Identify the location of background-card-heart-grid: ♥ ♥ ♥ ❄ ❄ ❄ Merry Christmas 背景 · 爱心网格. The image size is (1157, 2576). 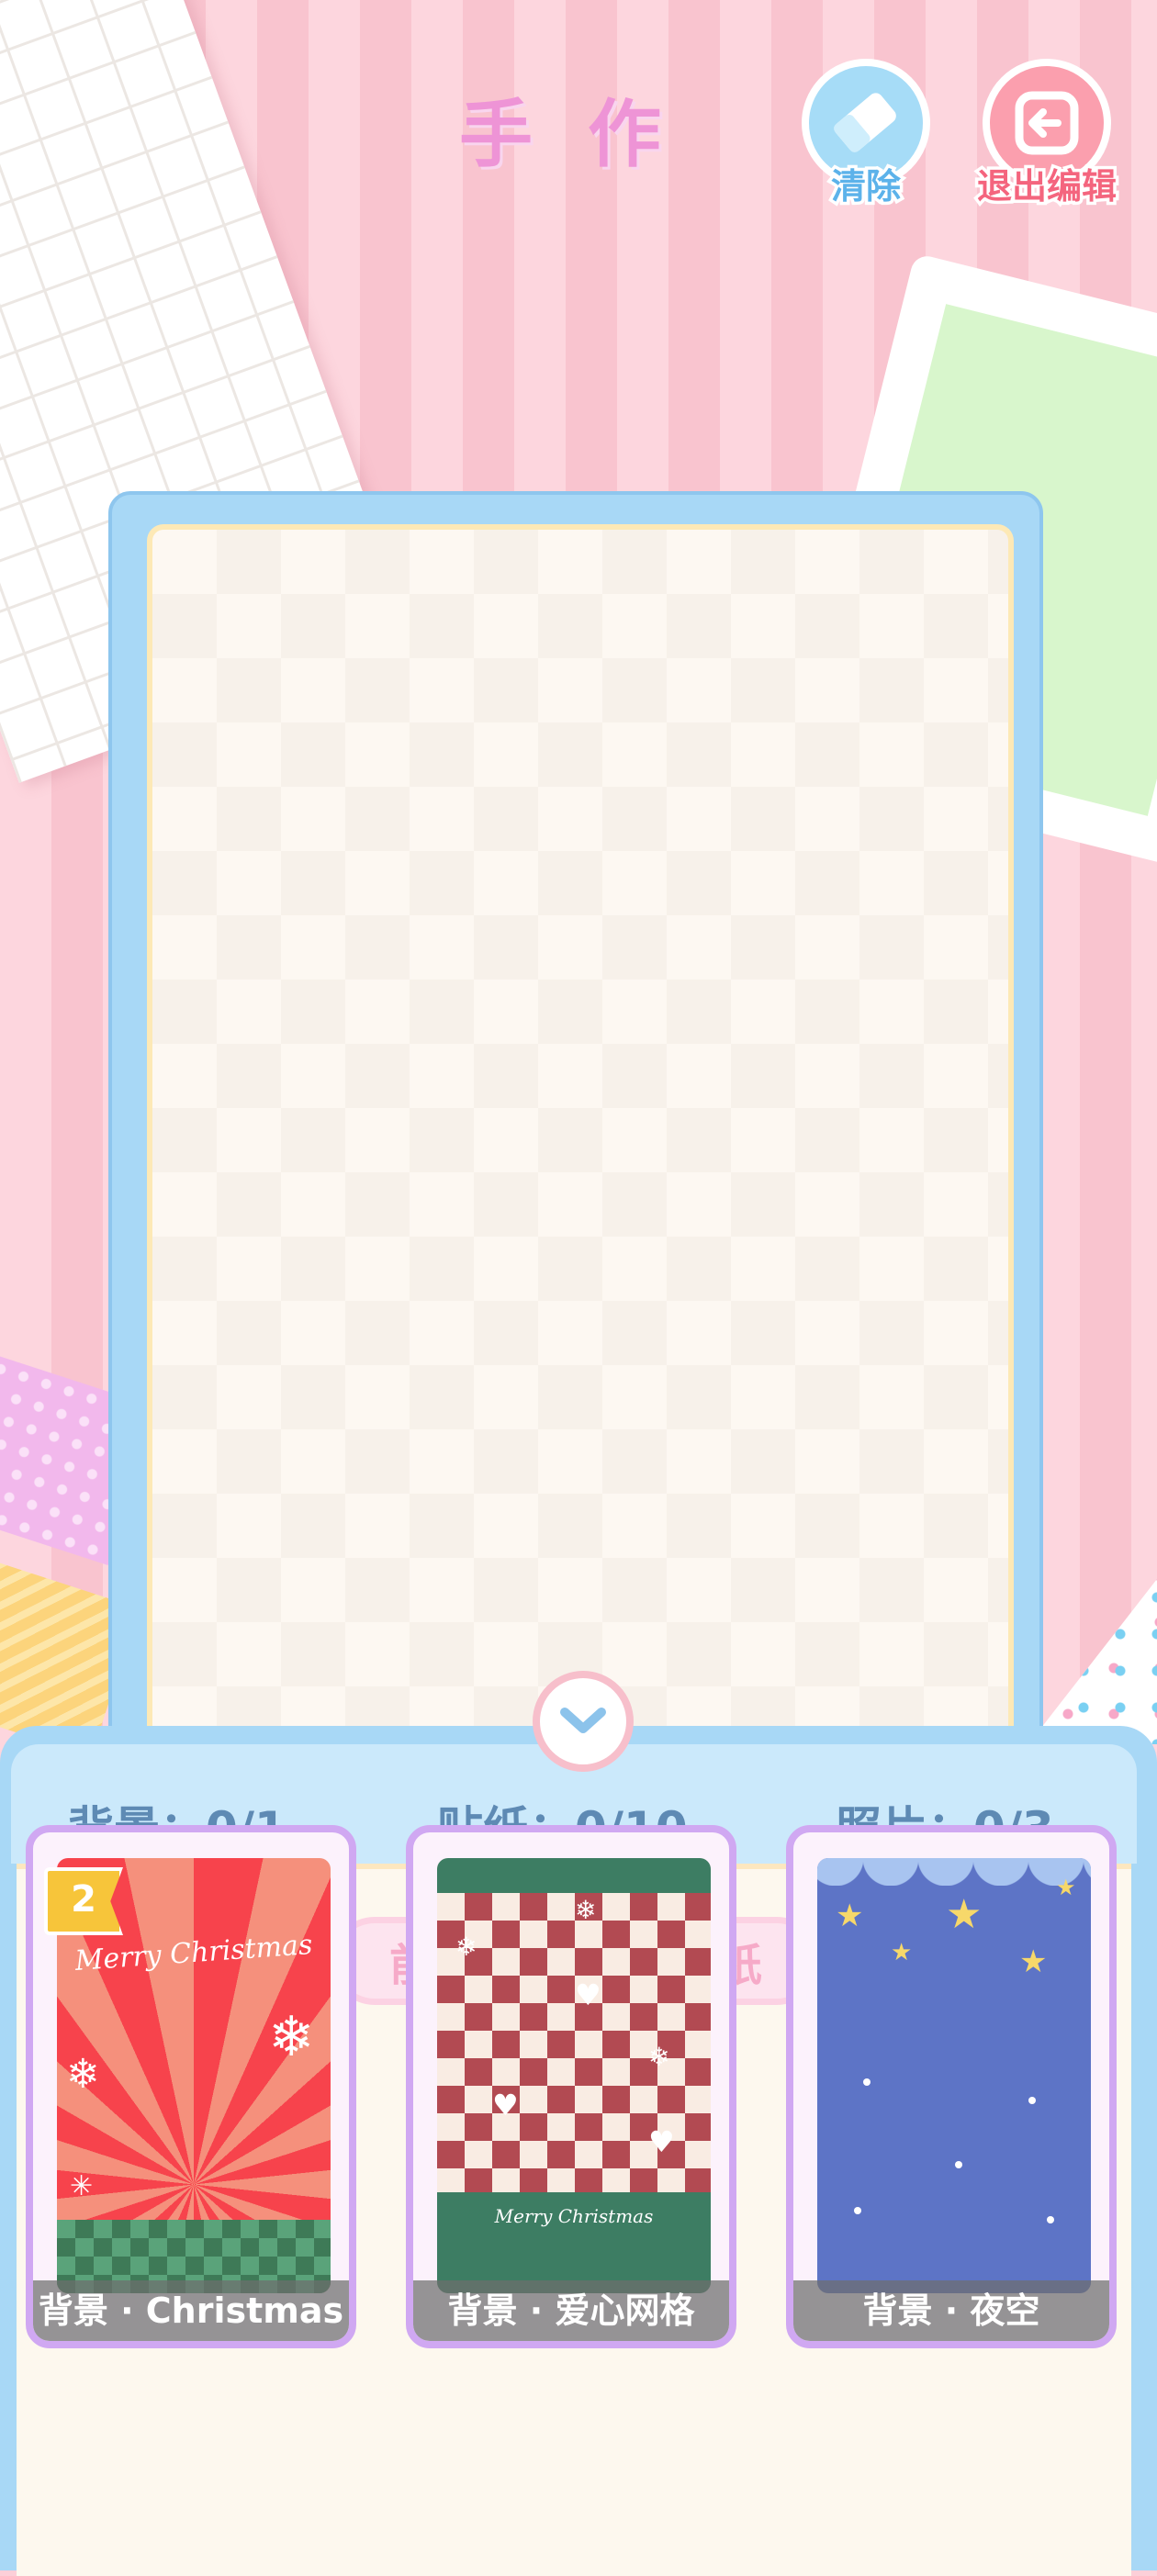
(571, 2086).